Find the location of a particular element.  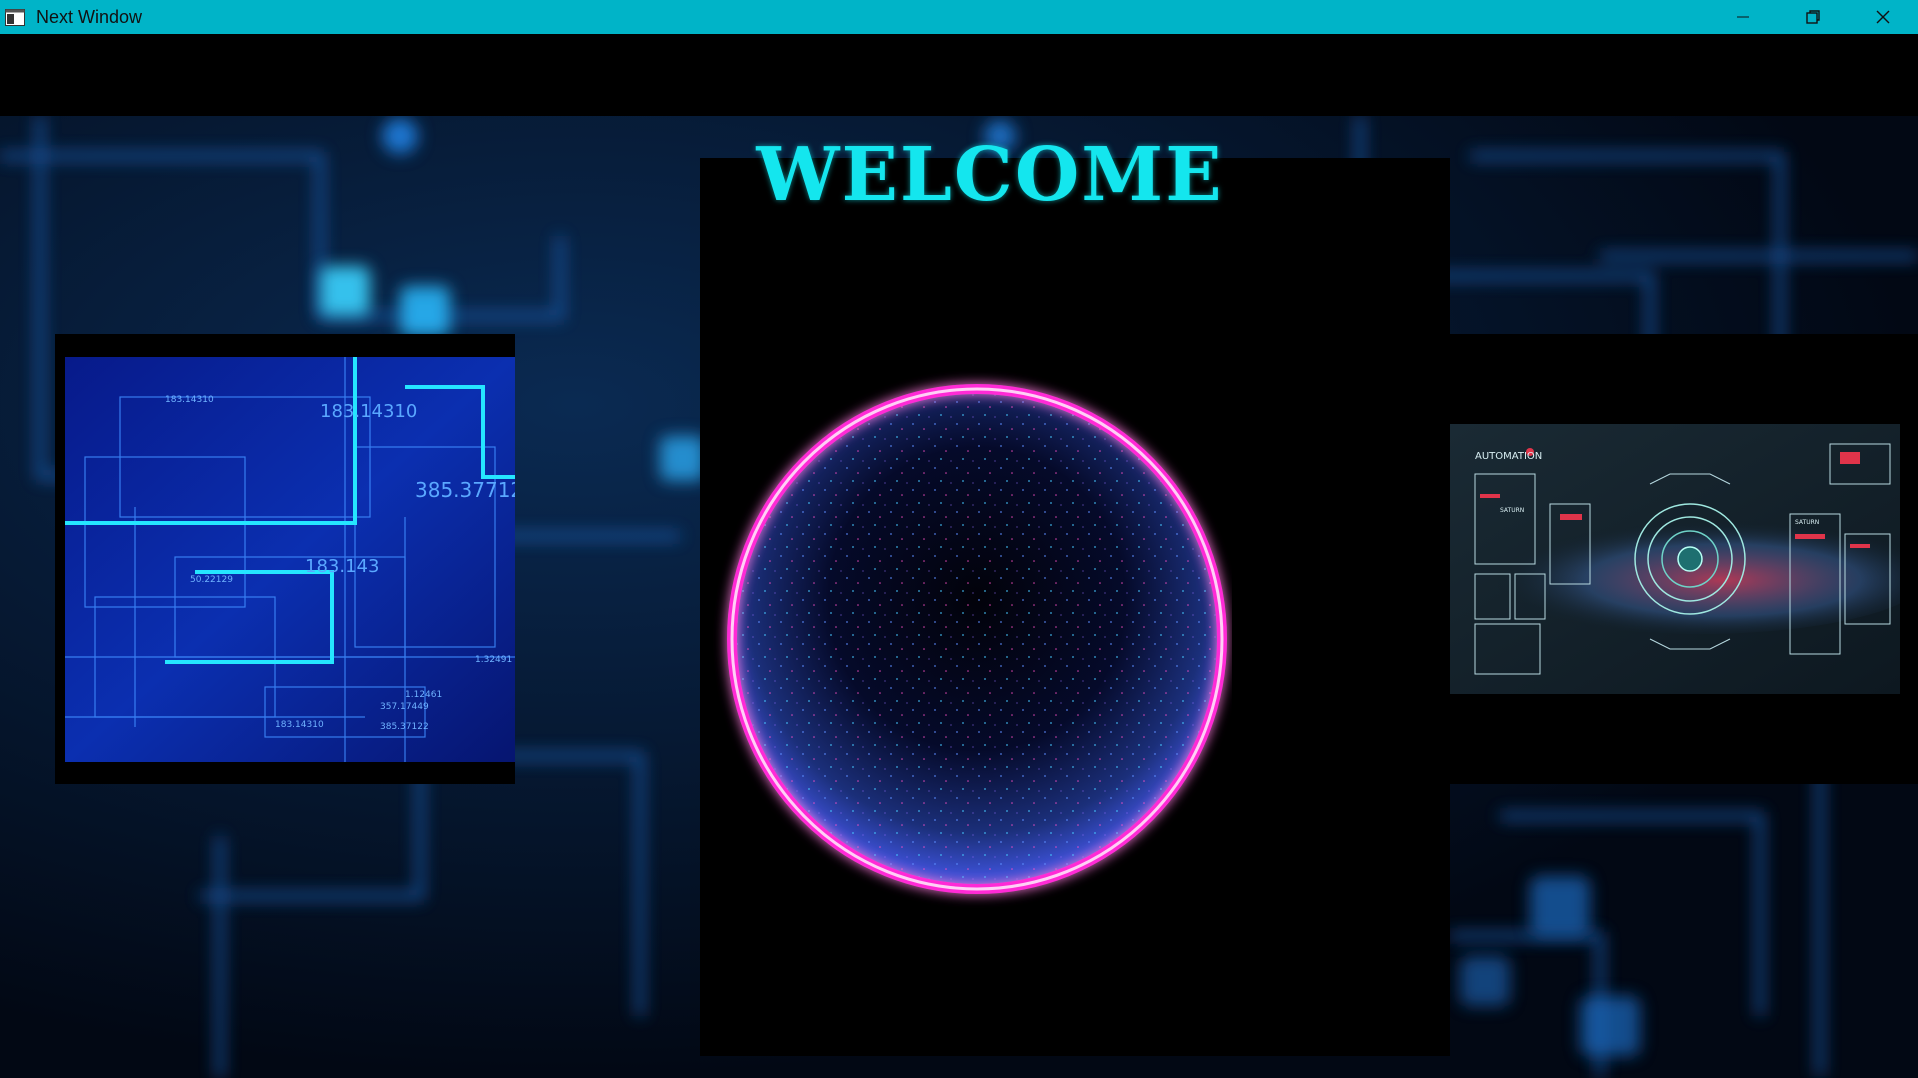

minimize-icon is located at coordinates (1743, 17).